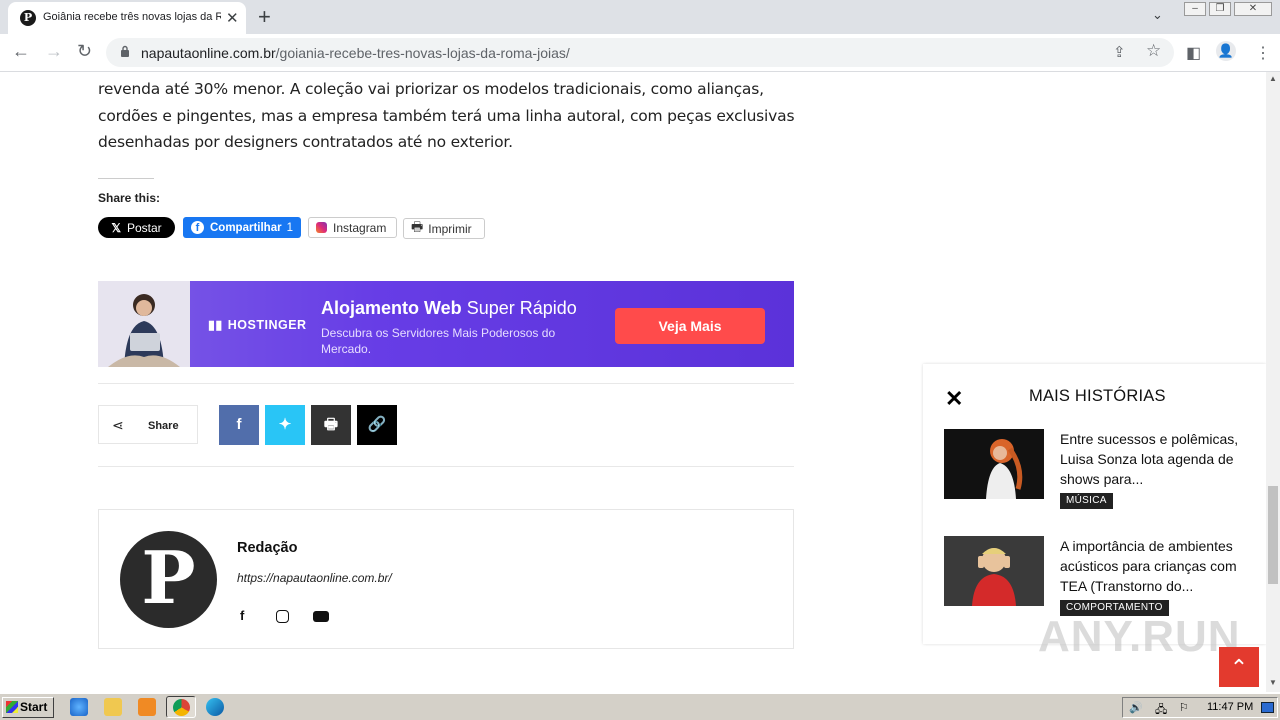  What do you see at coordinates (129, 198) in the screenshot?
I see `share-this-label: Share this:` at bounding box center [129, 198].